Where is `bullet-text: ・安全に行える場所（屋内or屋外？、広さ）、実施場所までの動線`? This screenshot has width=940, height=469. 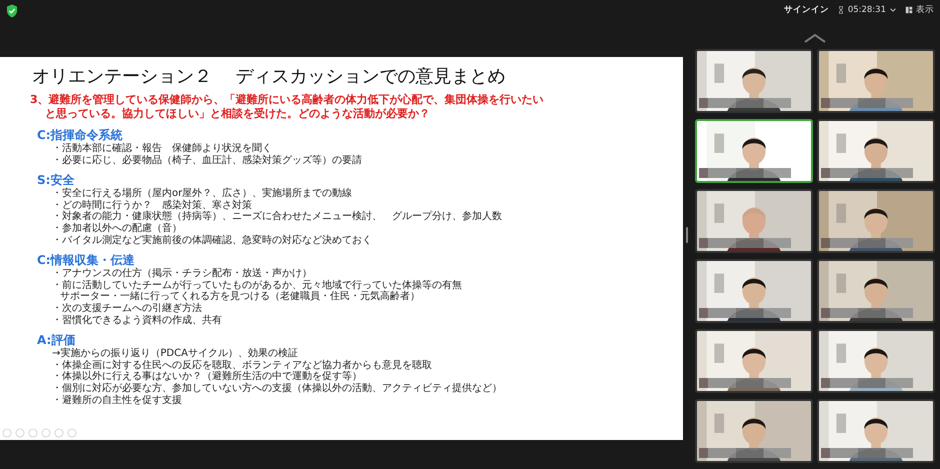 bullet-text: ・安全に行える場所（屋内or屋外？、広さ）、実施場所までの動線 is located at coordinates (202, 194).